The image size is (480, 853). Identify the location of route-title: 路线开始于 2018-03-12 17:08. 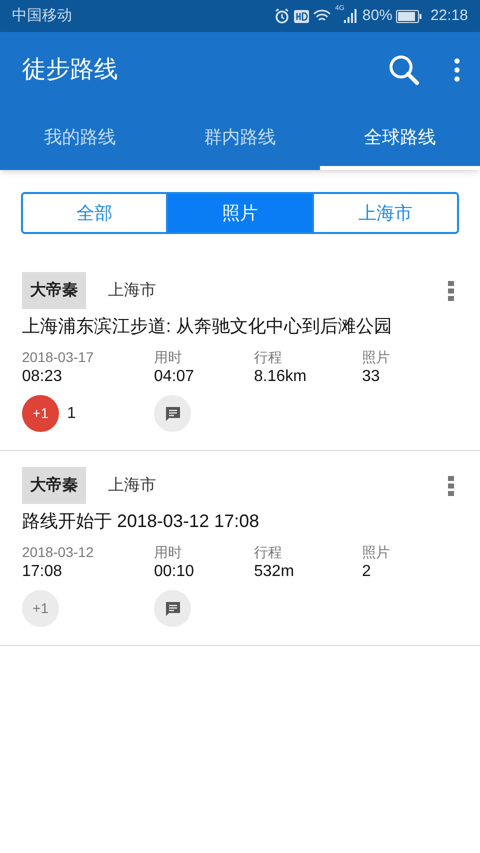
(238, 521).